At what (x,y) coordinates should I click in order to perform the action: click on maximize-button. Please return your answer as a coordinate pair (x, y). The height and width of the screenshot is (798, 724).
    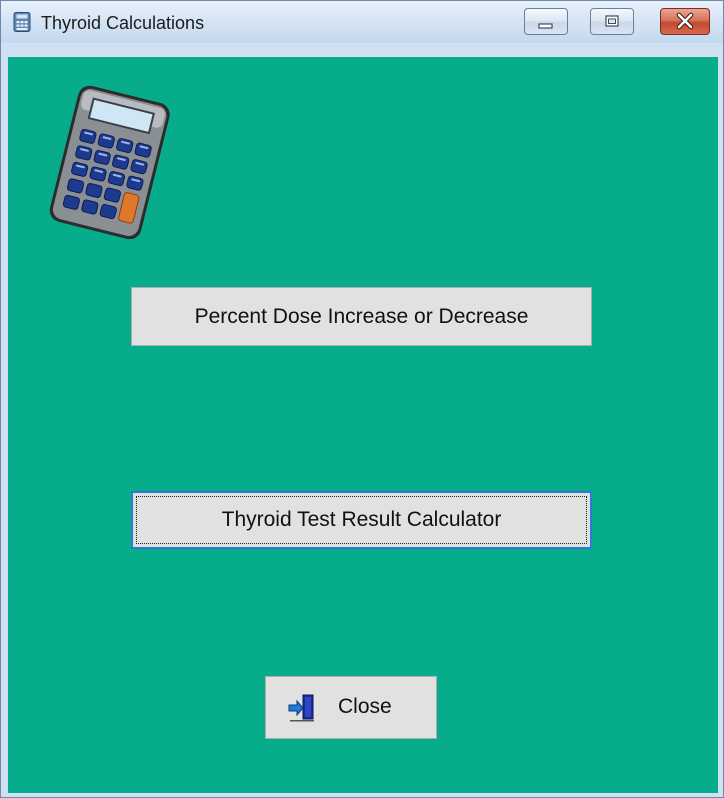
    Looking at the image, I should click on (612, 21).